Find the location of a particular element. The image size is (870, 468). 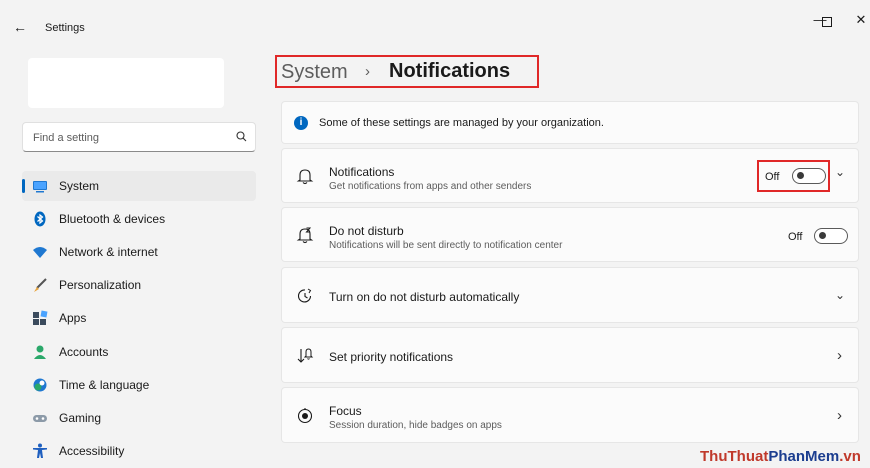

search-icon is located at coordinates (242, 137).